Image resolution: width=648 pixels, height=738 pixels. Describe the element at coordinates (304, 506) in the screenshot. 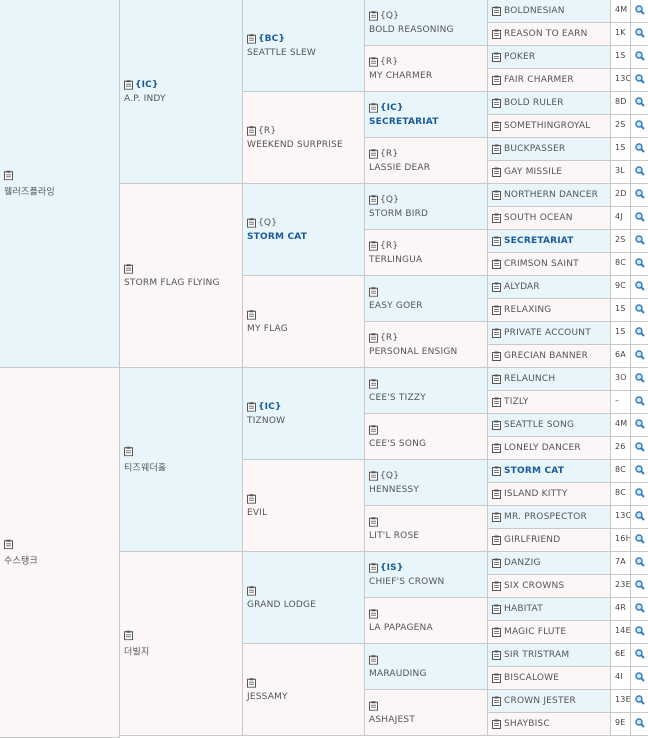

I see `horse-cell-gen3: EVIL` at that location.